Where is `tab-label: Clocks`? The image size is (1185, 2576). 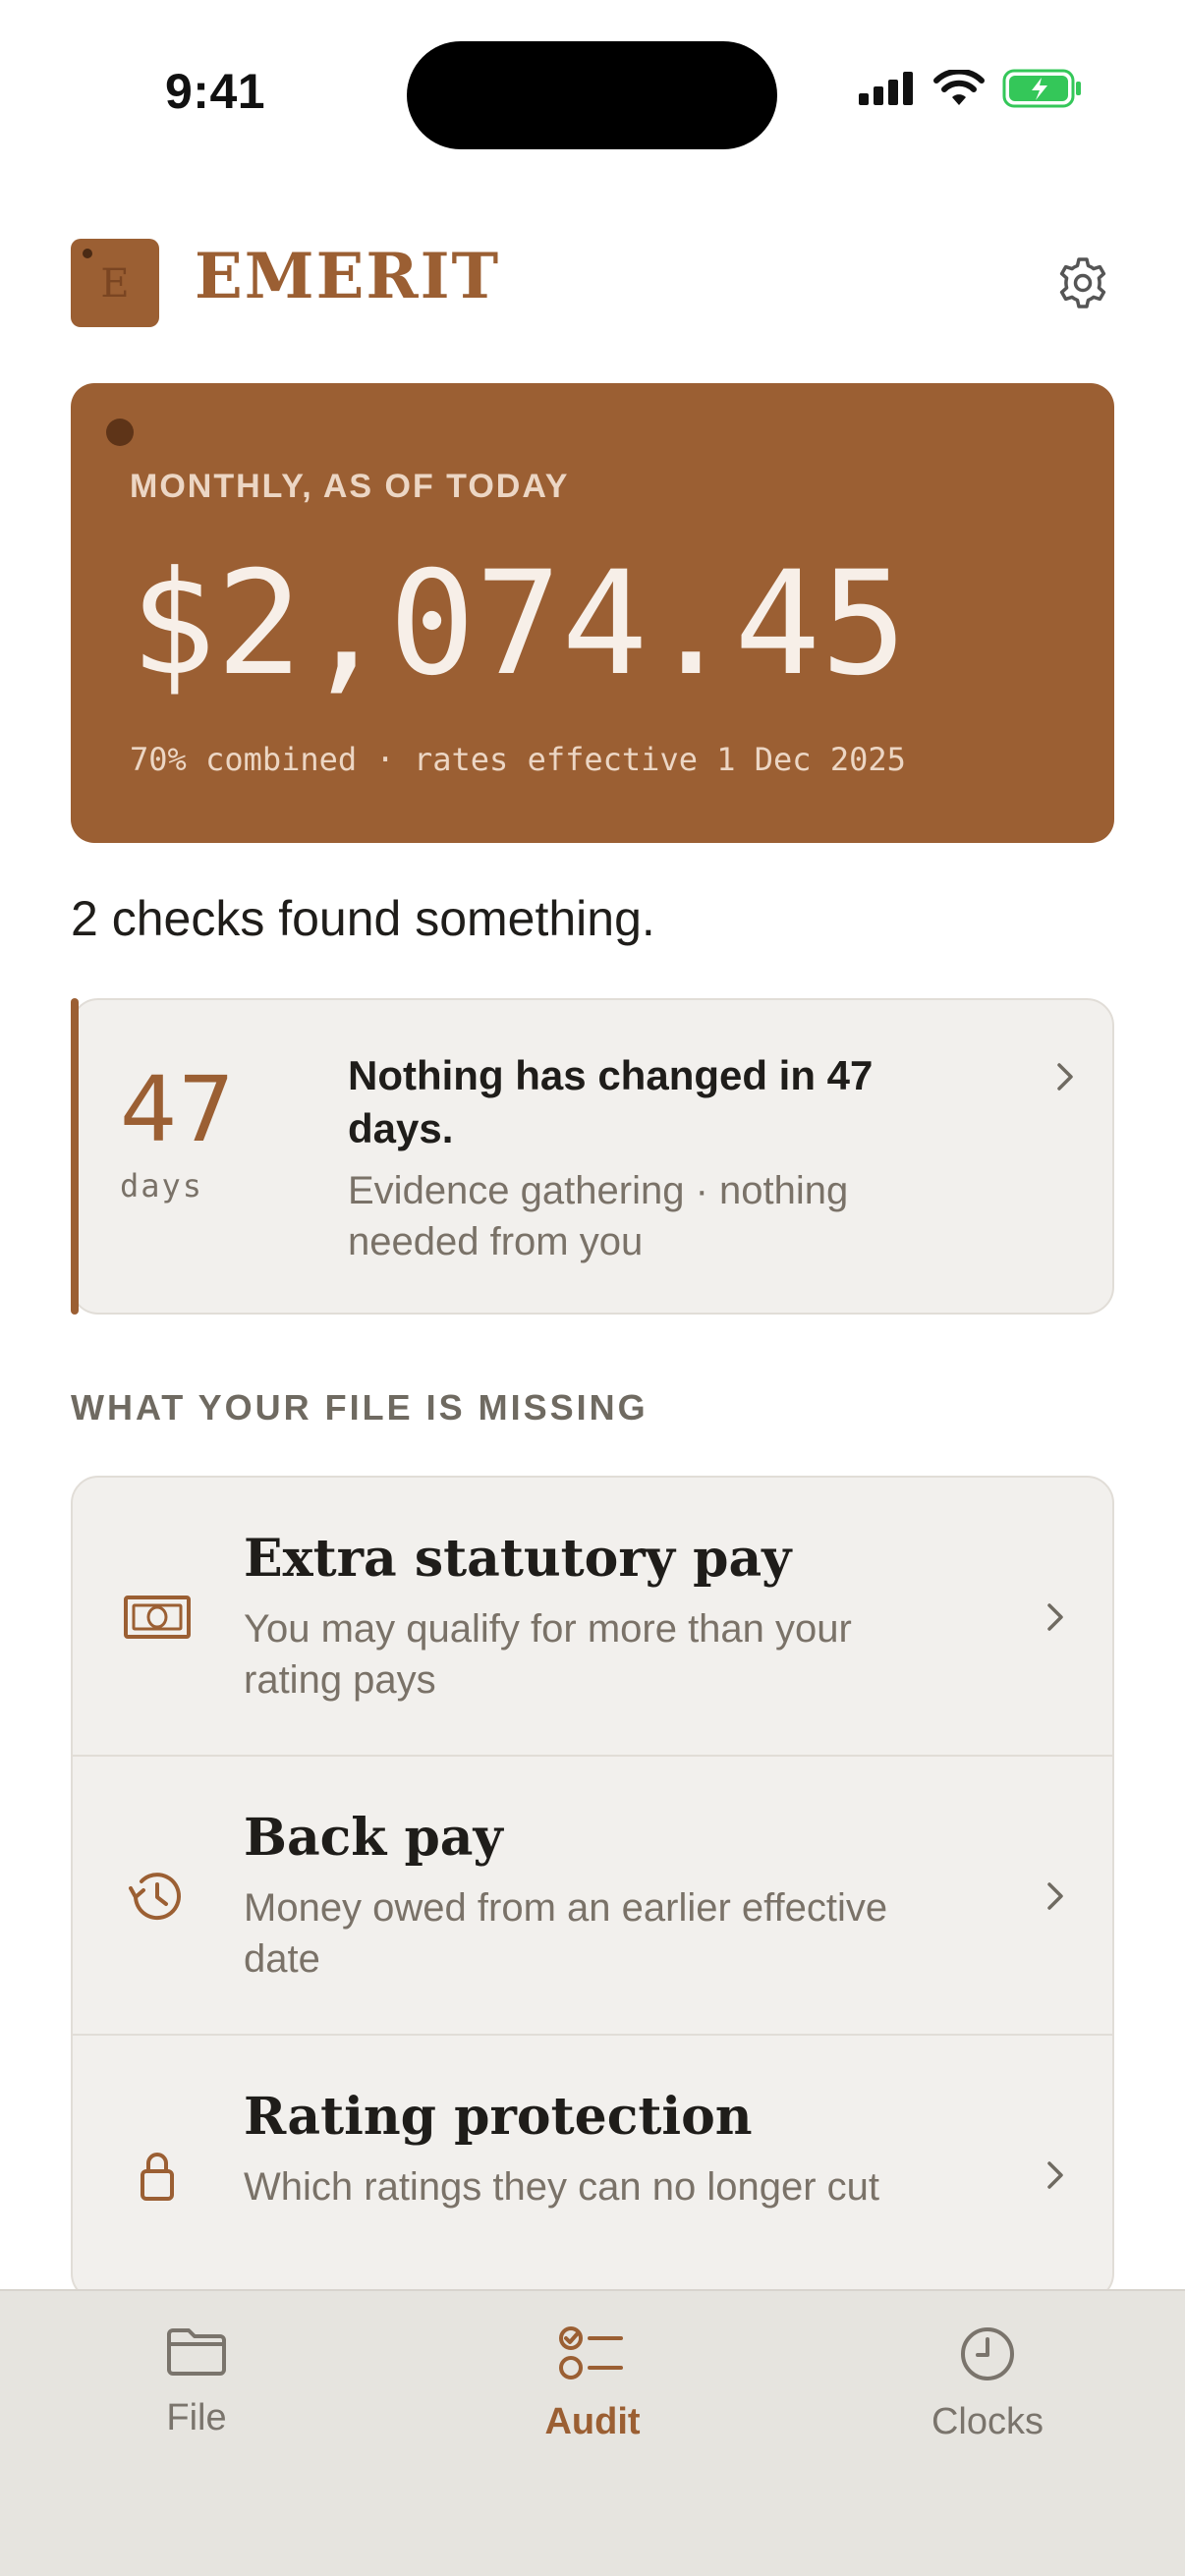 tab-label: Clocks is located at coordinates (988, 2421).